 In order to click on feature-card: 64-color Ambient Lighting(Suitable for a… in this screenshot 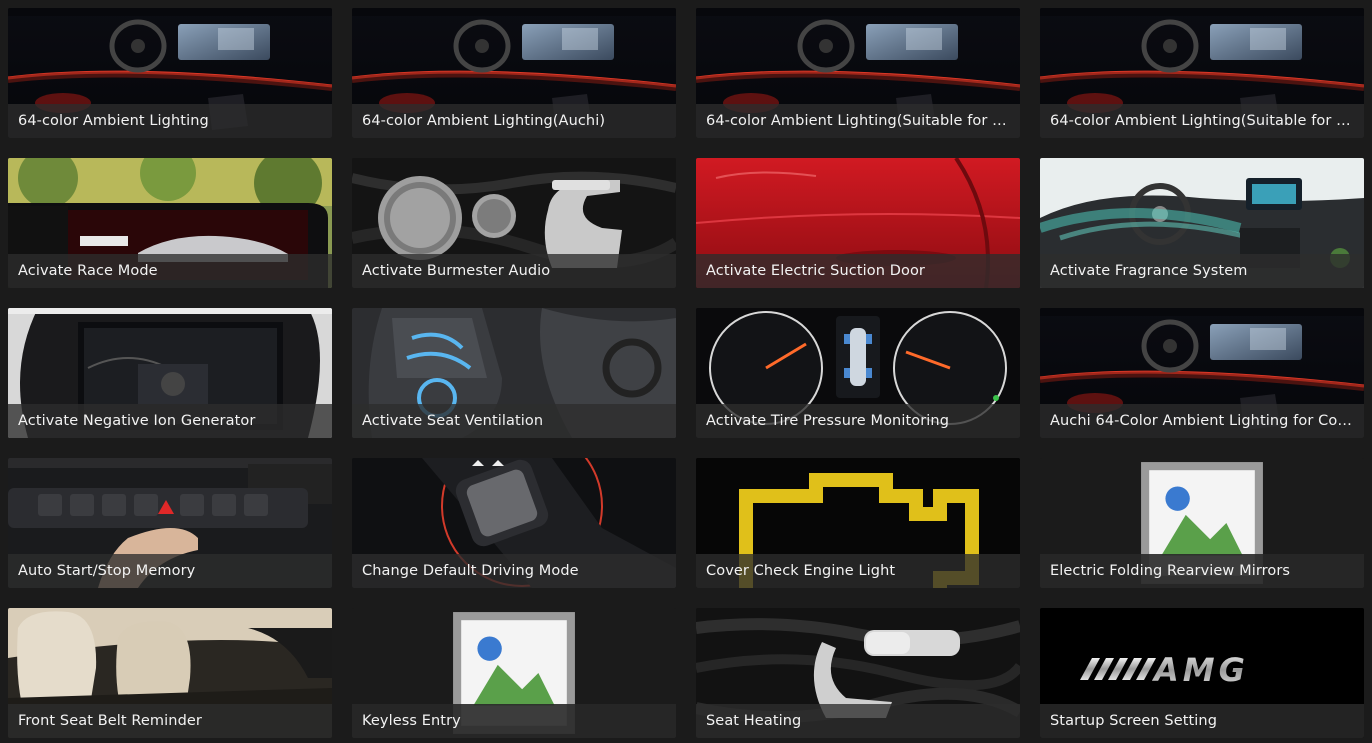, I will do `click(858, 73)`.